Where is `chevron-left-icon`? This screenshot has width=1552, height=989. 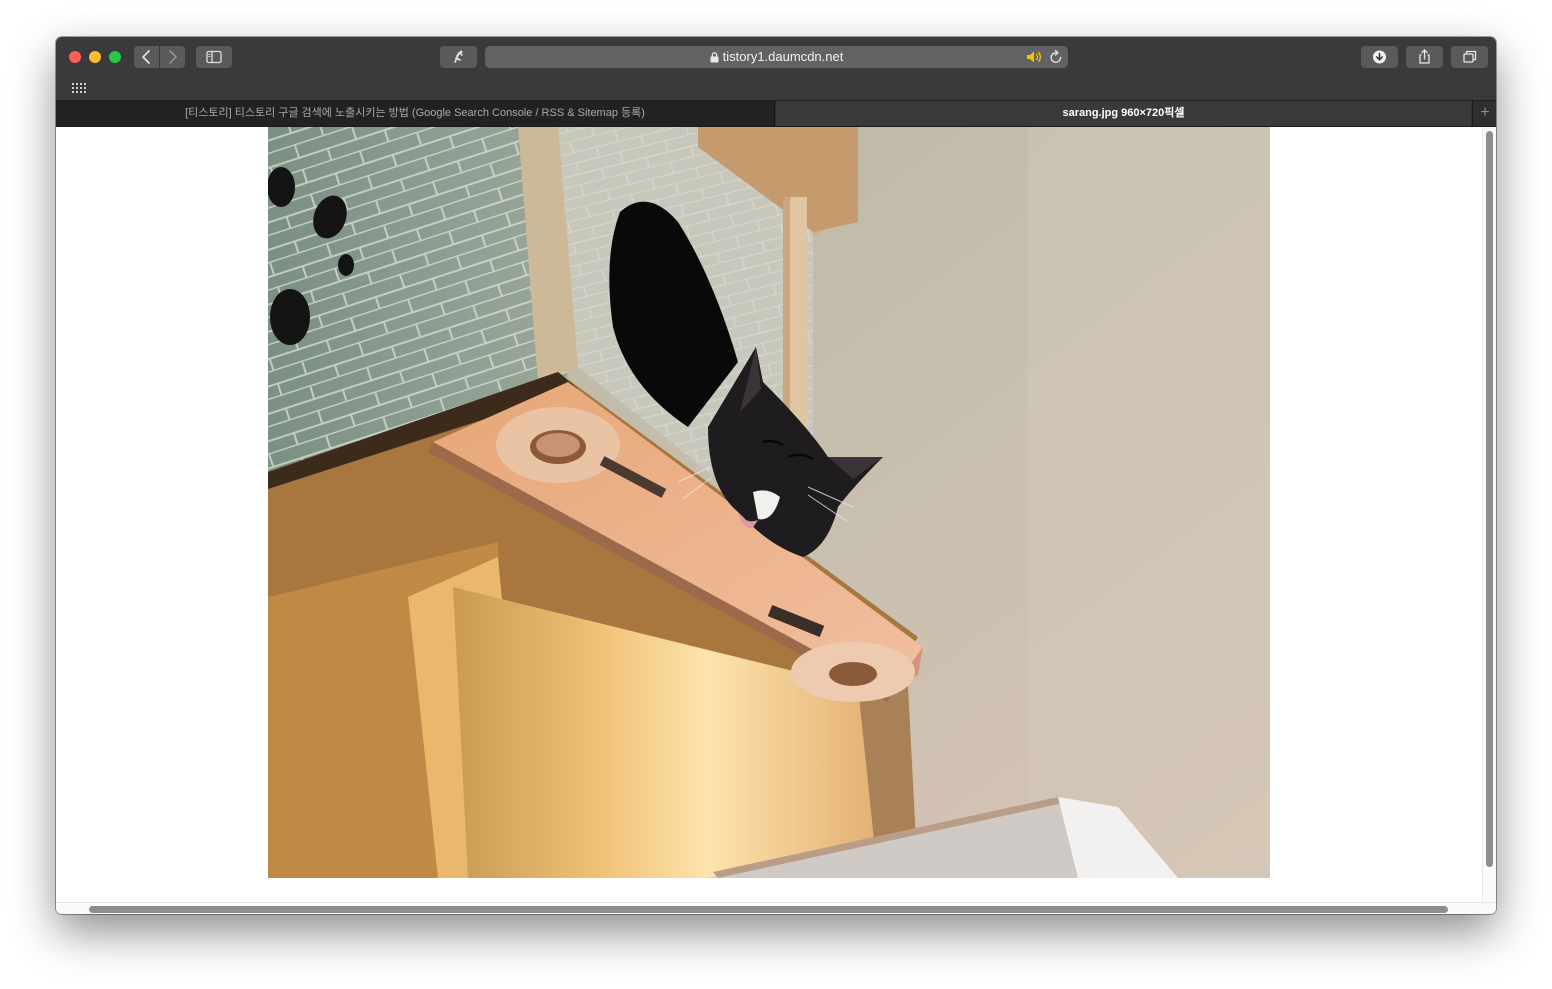 chevron-left-icon is located at coordinates (146, 57).